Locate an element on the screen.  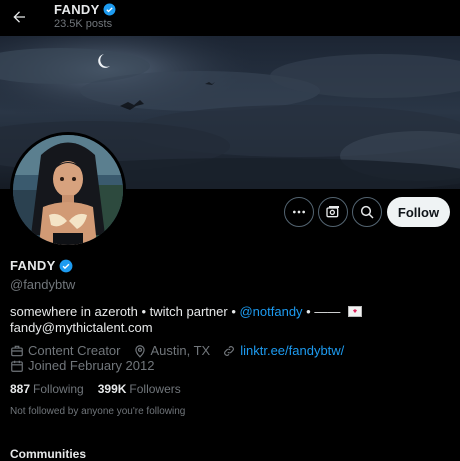
display-name-row: FANDY is located at coordinates (41, 265).